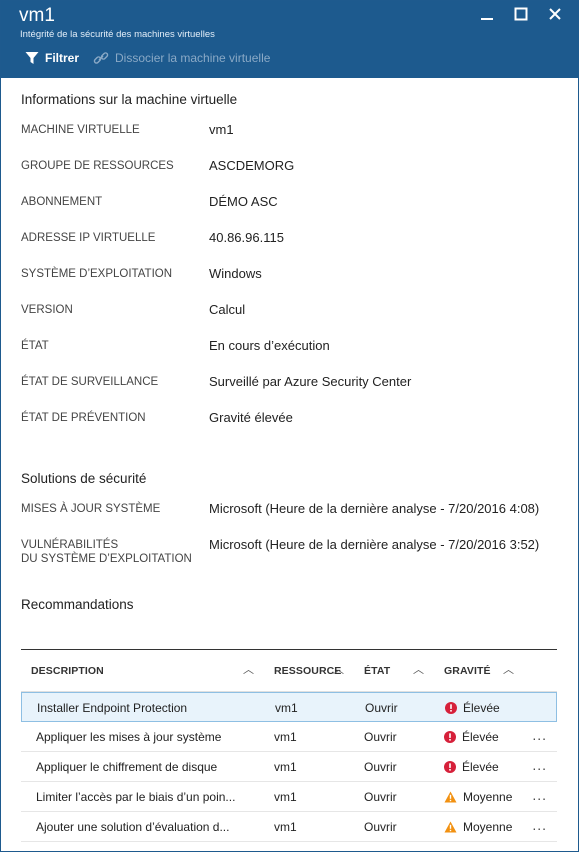  What do you see at coordinates (338, 669) in the screenshot?
I see `sort-resource-icon: ︿` at bounding box center [338, 669].